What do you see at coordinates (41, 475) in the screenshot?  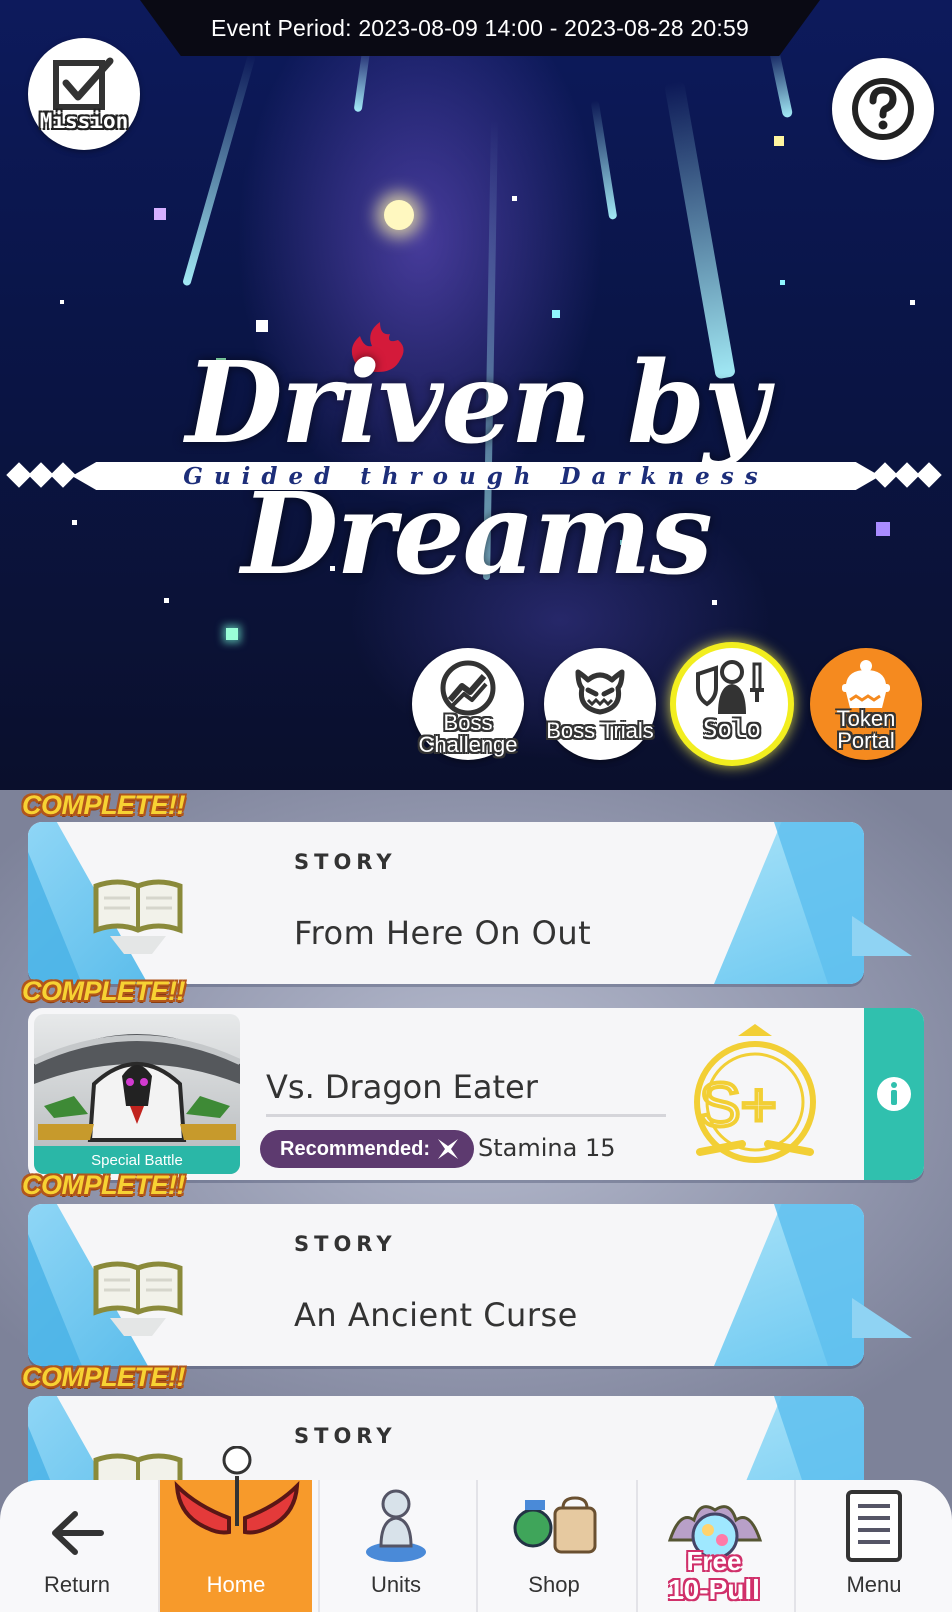 I see `diamond-ornament-left` at bounding box center [41, 475].